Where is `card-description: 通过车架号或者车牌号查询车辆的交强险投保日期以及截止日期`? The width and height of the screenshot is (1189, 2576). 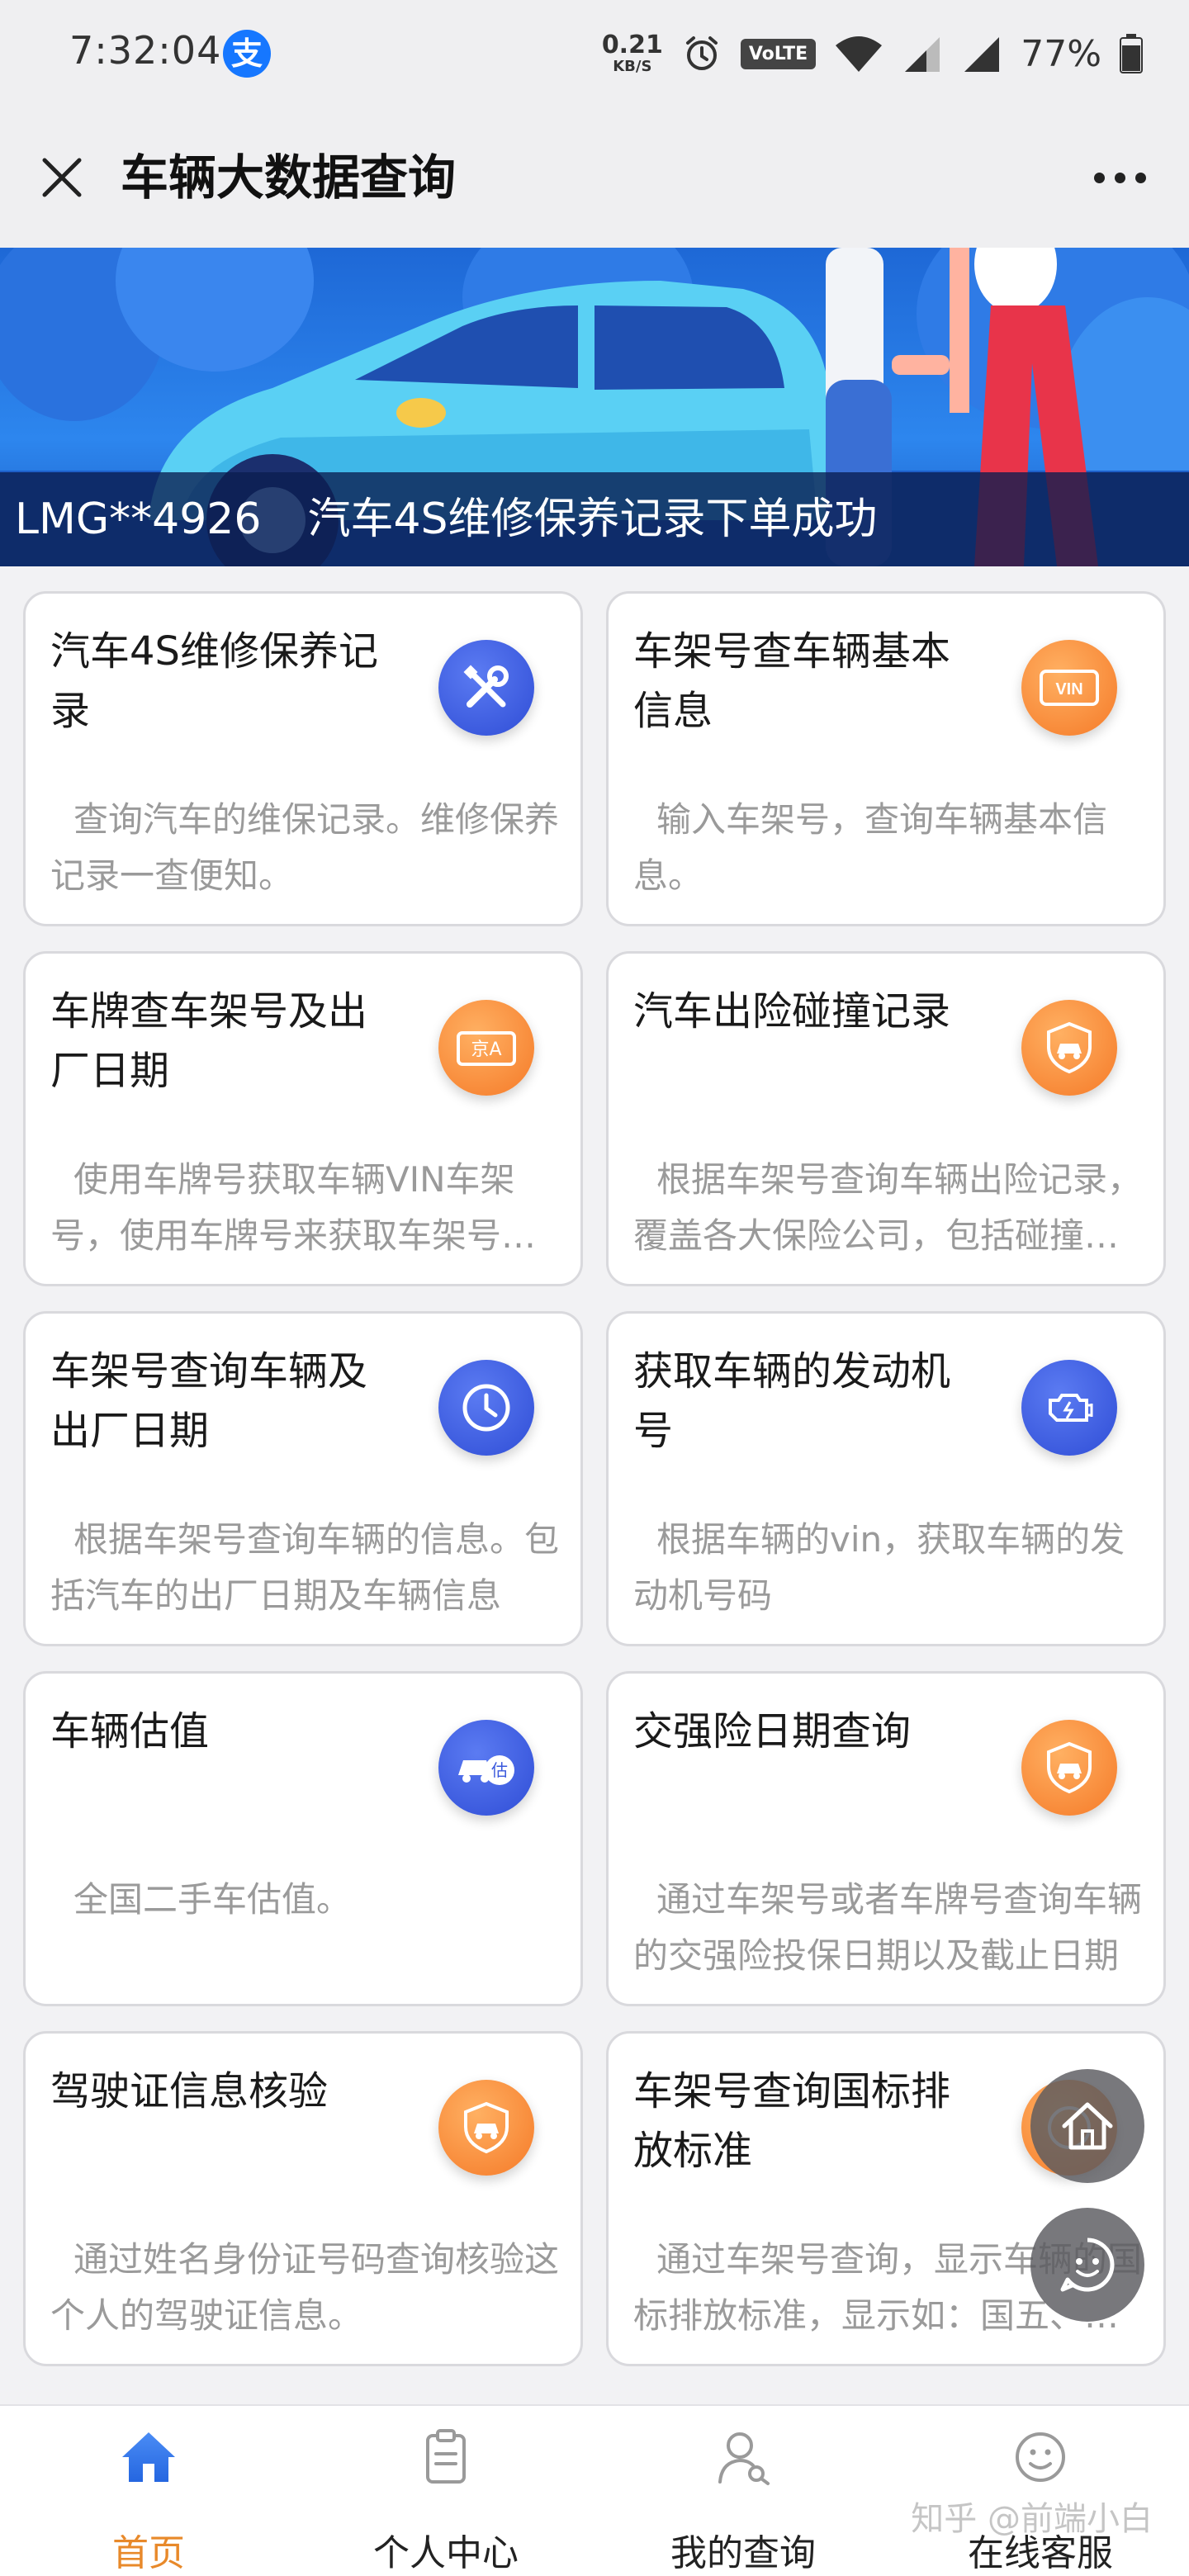
card-description: 通过车架号或者车牌号查询车辆的交强险投保日期以及截止日期 is located at coordinates (888, 1927).